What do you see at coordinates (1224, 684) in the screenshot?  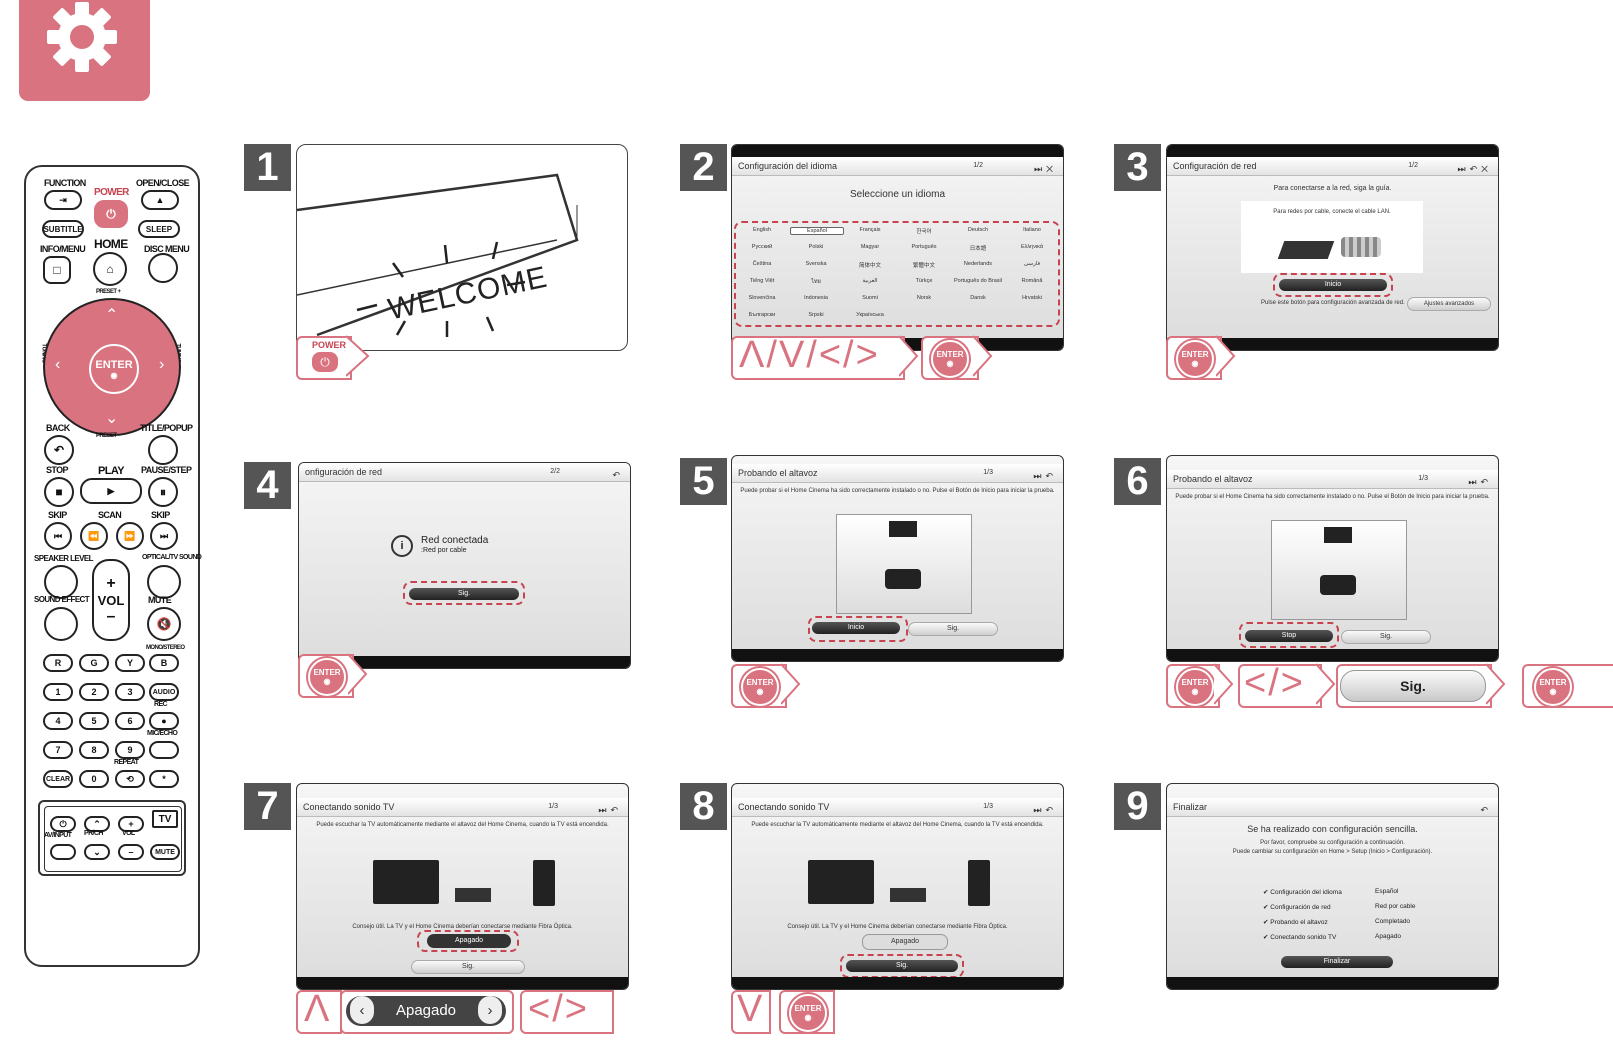 I see `arrow-right-icon` at bounding box center [1224, 684].